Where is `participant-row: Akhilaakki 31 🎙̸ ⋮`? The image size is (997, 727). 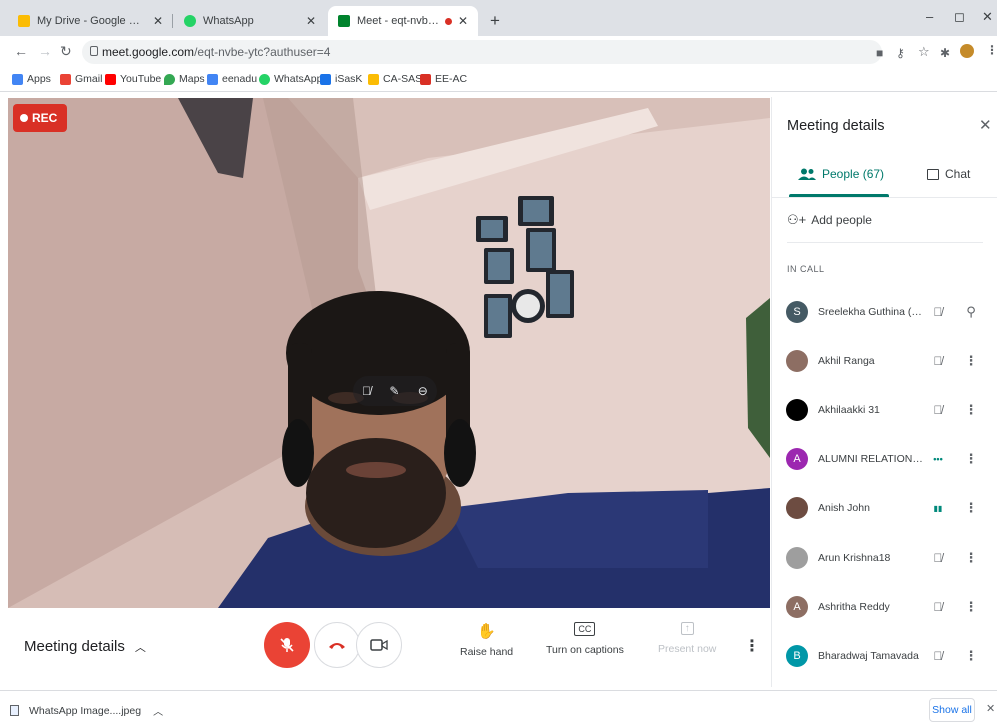 participant-row: Akhilaakki 31 🎙̸ ⋮ is located at coordinates (888, 410).